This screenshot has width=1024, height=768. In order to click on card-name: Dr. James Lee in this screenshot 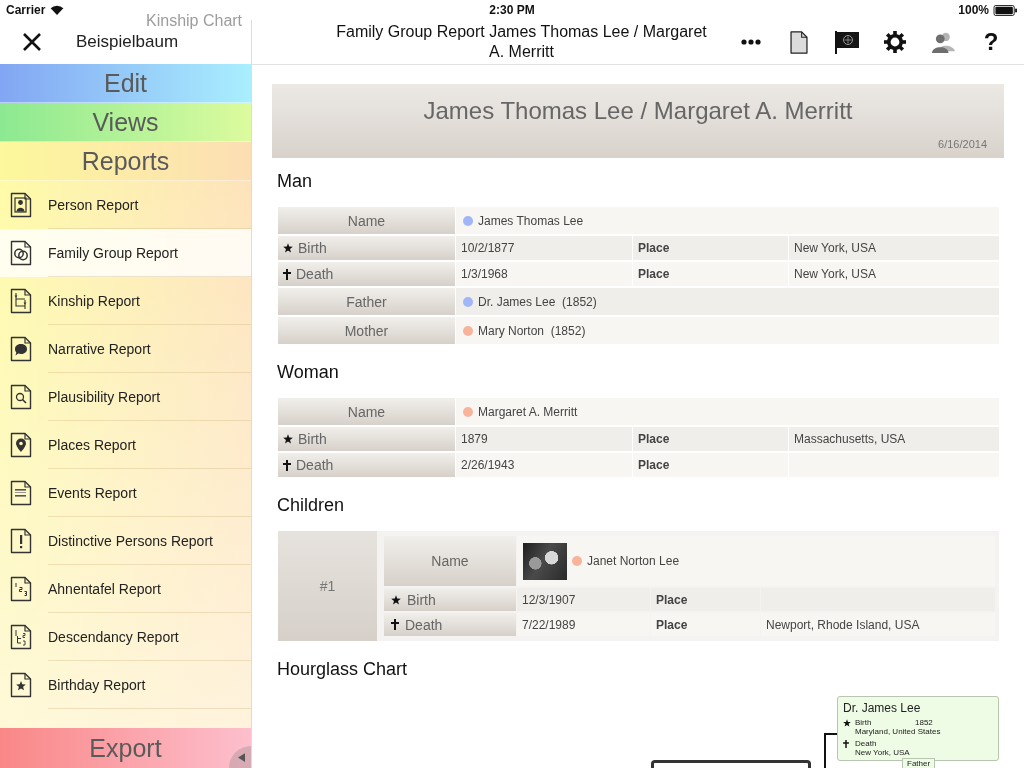, I will do `click(882, 708)`.